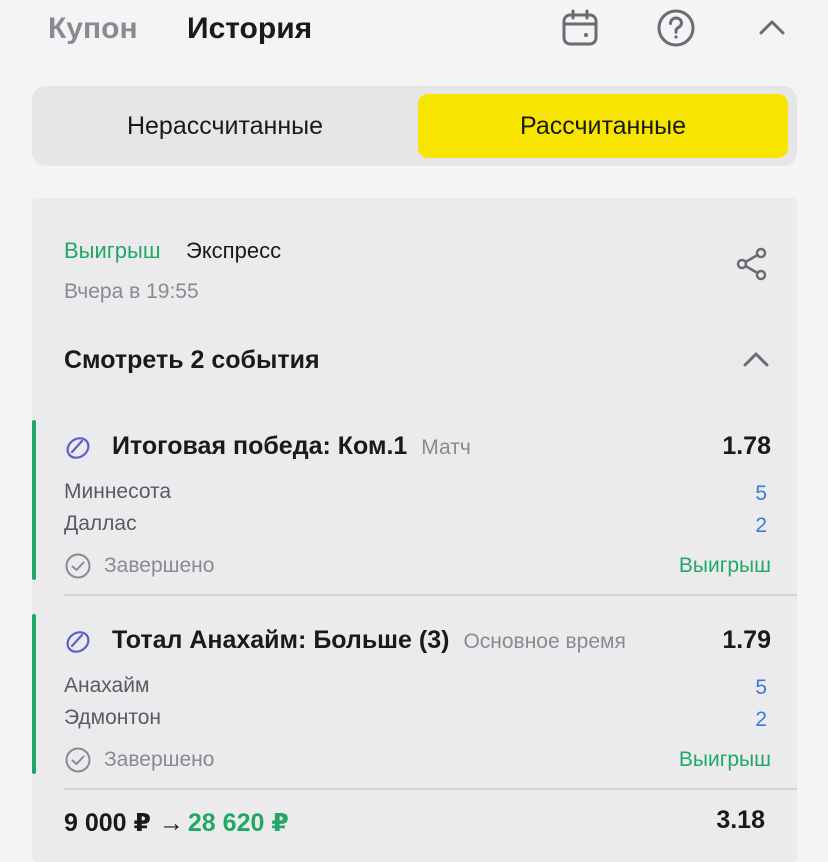  Describe the element at coordinates (580, 28) in the screenshot. I see `calendar-icon` at that location.